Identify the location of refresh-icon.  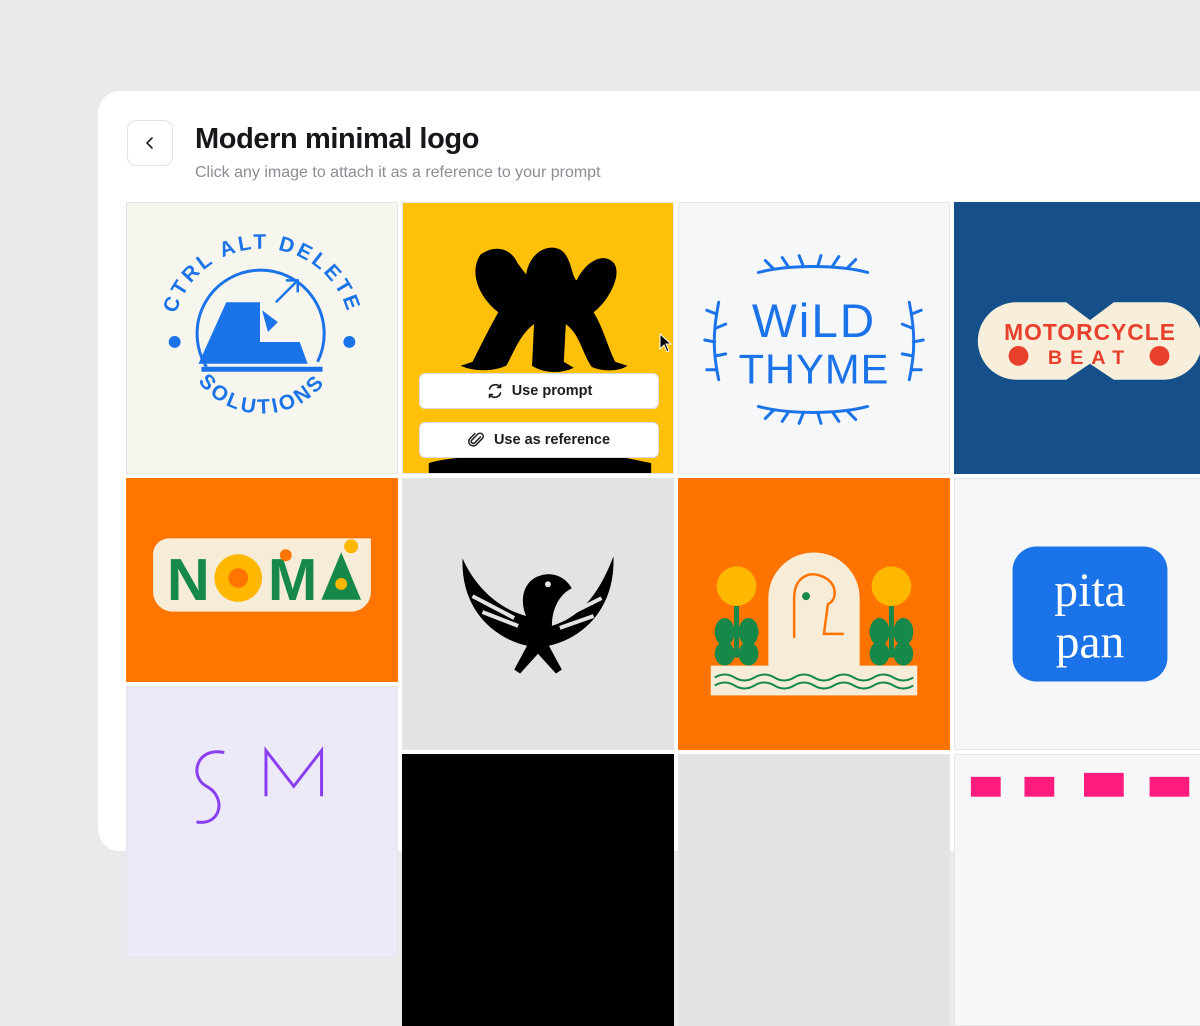
(495, 391).